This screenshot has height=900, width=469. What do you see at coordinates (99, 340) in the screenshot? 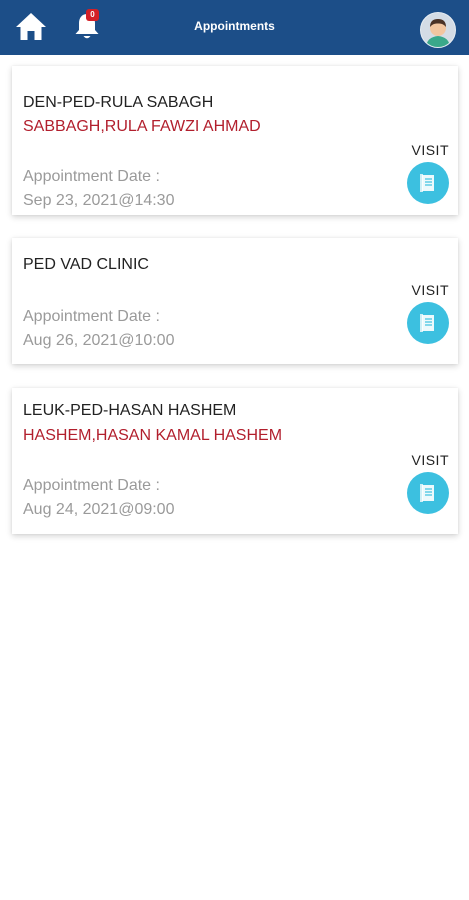
I see `appointment-date: Aug 26, 2021@10:00` at bounding box center [99, 340].